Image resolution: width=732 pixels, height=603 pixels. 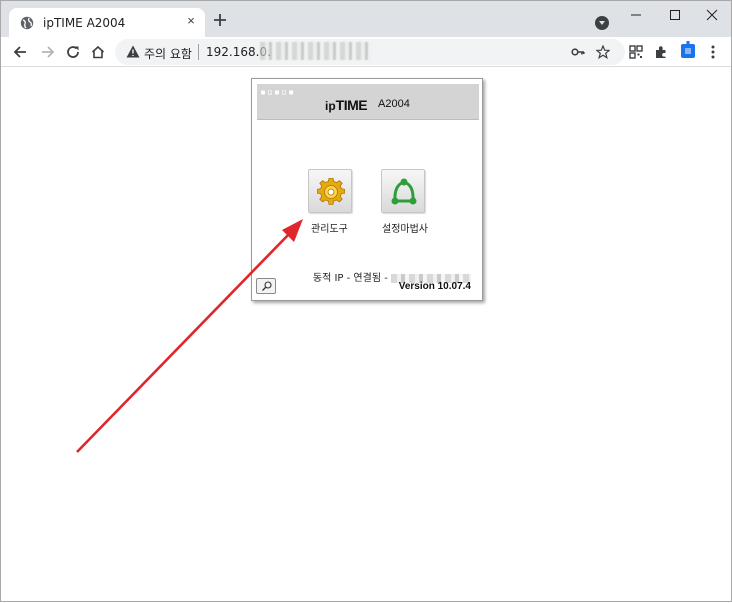 I want to click on firmware-version: Version 10.07.4, so click(x=434, y=286).